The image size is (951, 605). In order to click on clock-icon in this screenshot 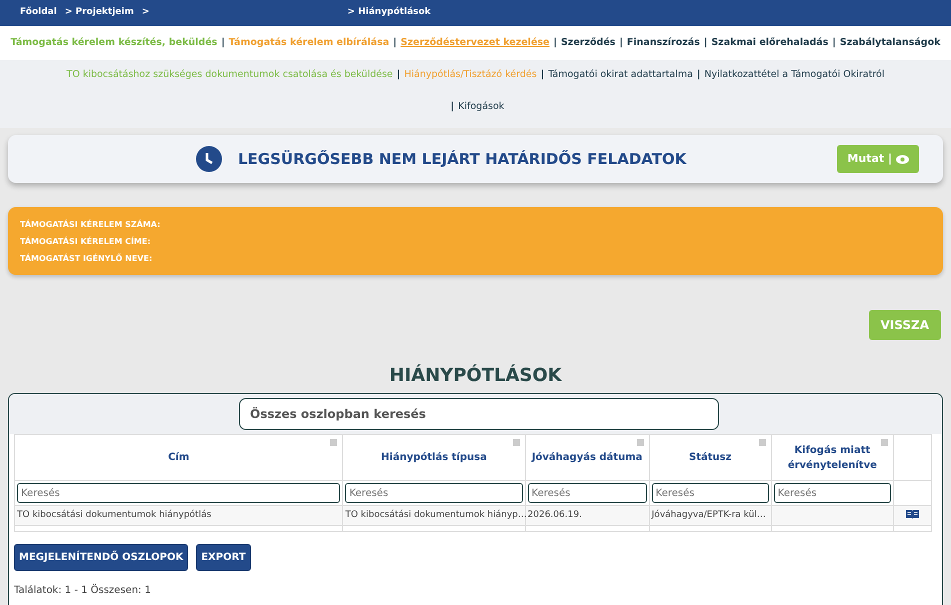, I will do `click(209, 159)`.